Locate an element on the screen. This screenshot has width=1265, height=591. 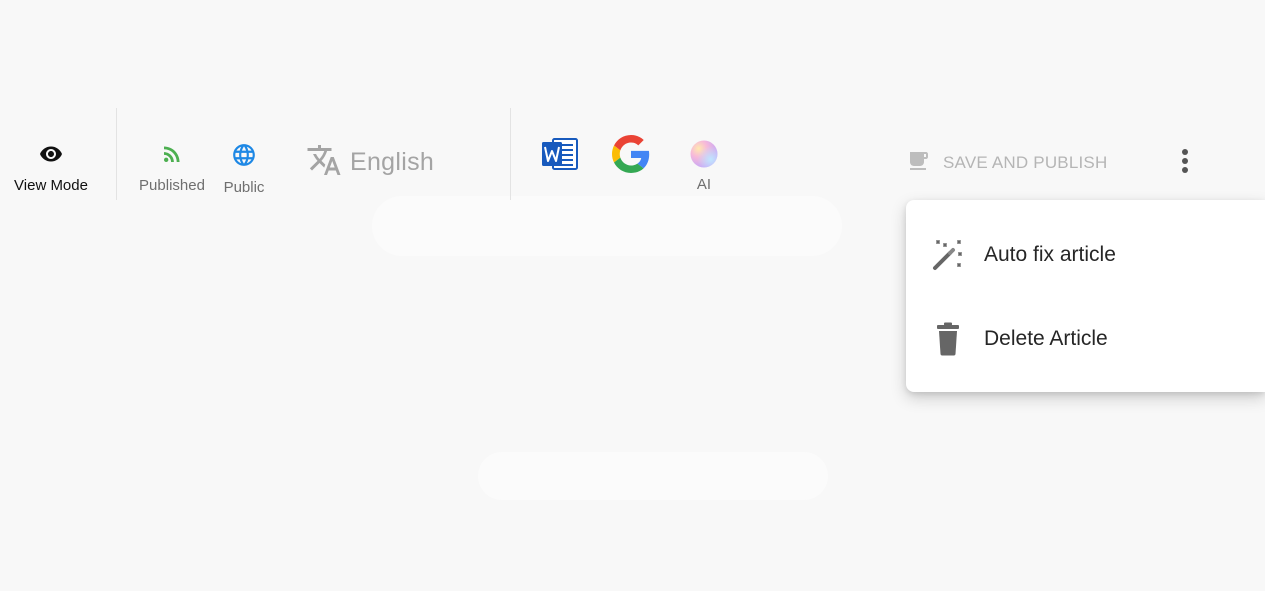
menu-item-delete-article: Delete Article is located at coordinates (1085, 339).